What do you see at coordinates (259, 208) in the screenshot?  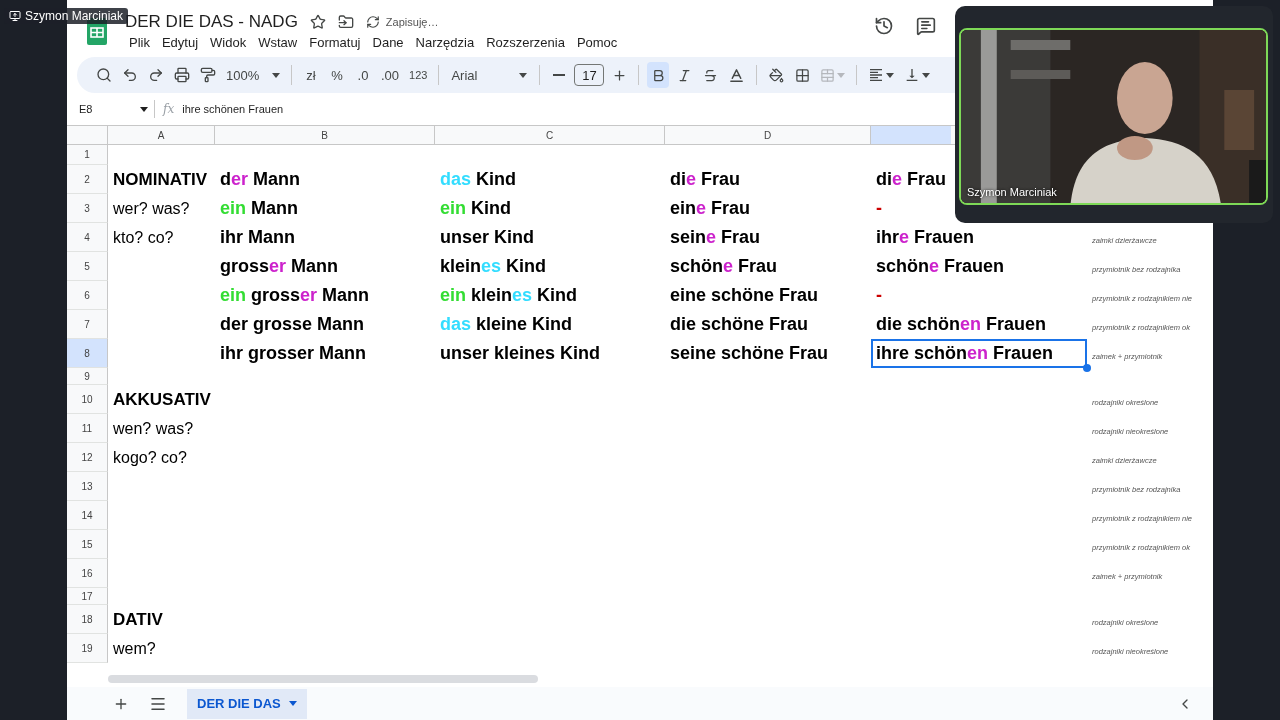 I see `table-cell-text: ein Mann` at bounding box center [259, 208].